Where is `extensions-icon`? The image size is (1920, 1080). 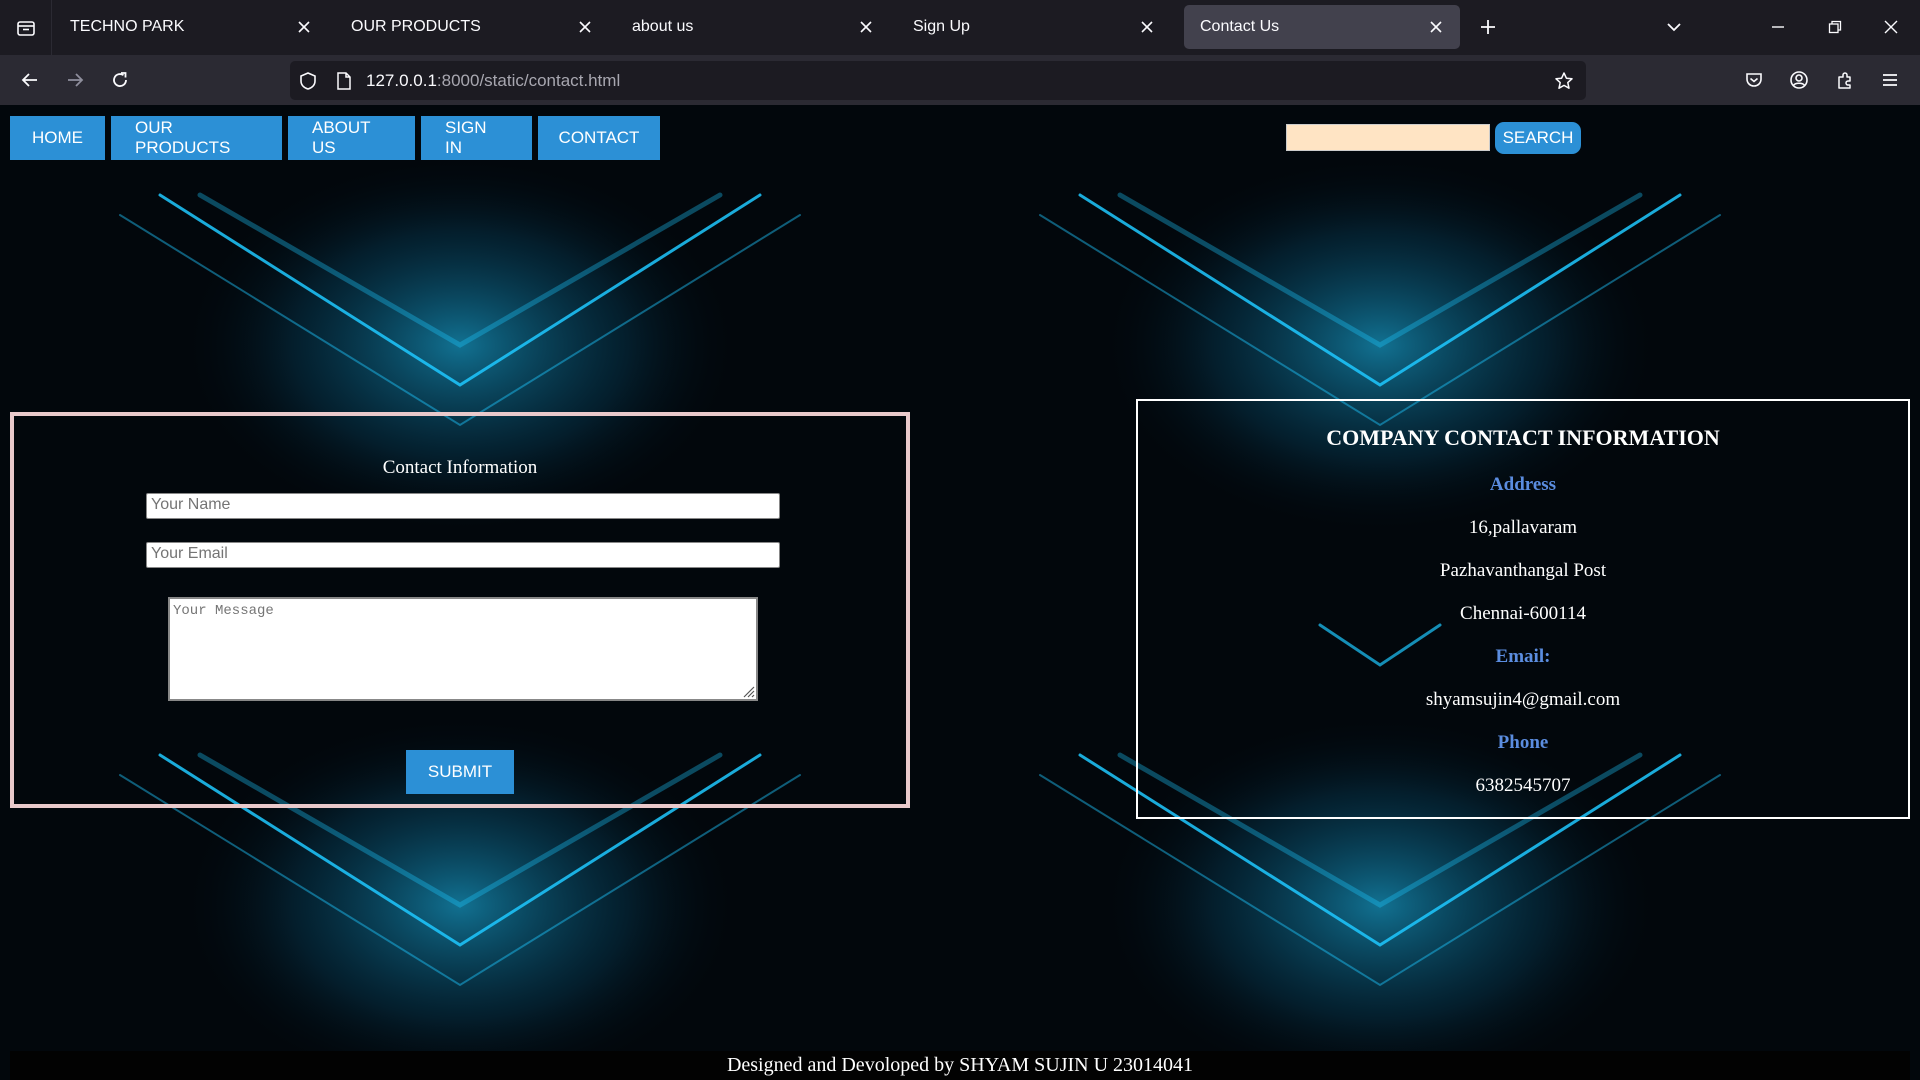 extensions-icon is located at coordinates (1844, 80).